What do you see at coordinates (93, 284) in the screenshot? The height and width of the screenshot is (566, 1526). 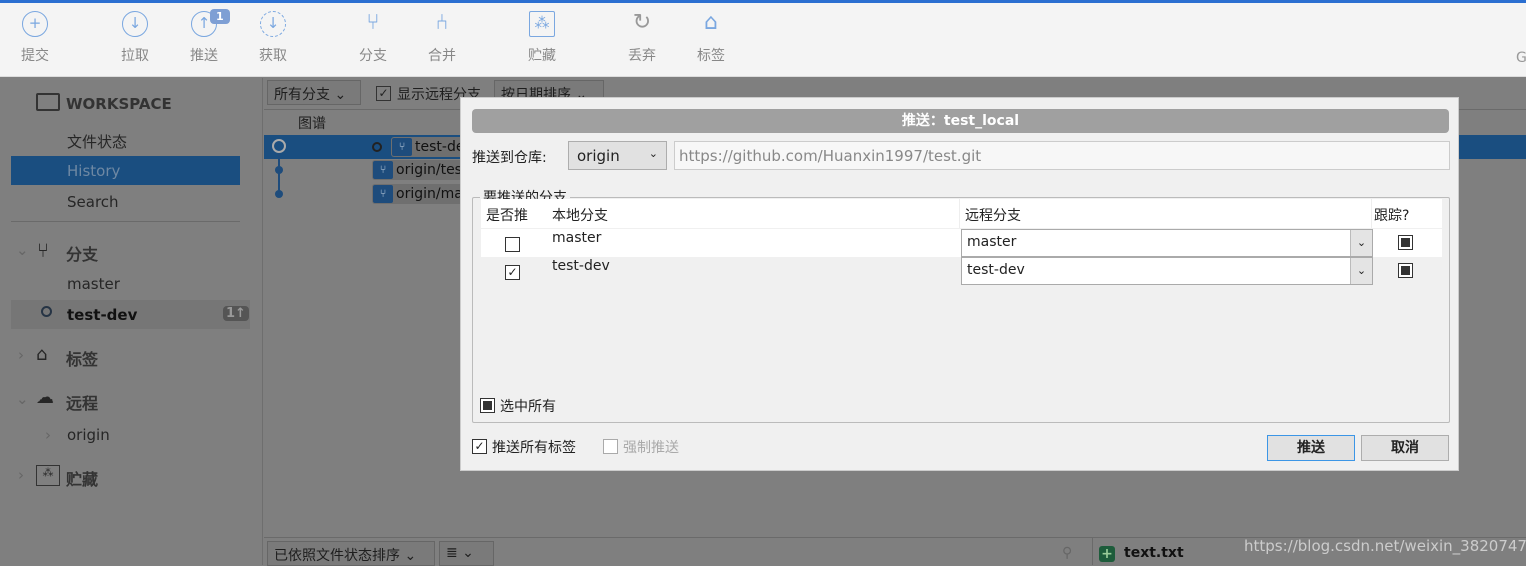 I see `sidebar-branch-master: master` at bounding box center [93, 284].